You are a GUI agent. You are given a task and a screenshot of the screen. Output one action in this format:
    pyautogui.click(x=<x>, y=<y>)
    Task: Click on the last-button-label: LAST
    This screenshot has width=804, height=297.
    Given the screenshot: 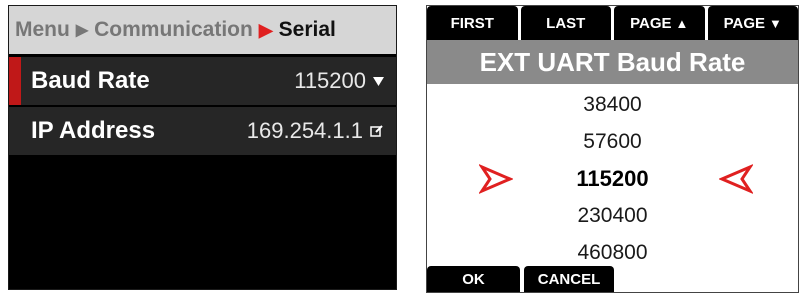 What is the action you would take?
    pyautogui.click(x=566, y=23)
    